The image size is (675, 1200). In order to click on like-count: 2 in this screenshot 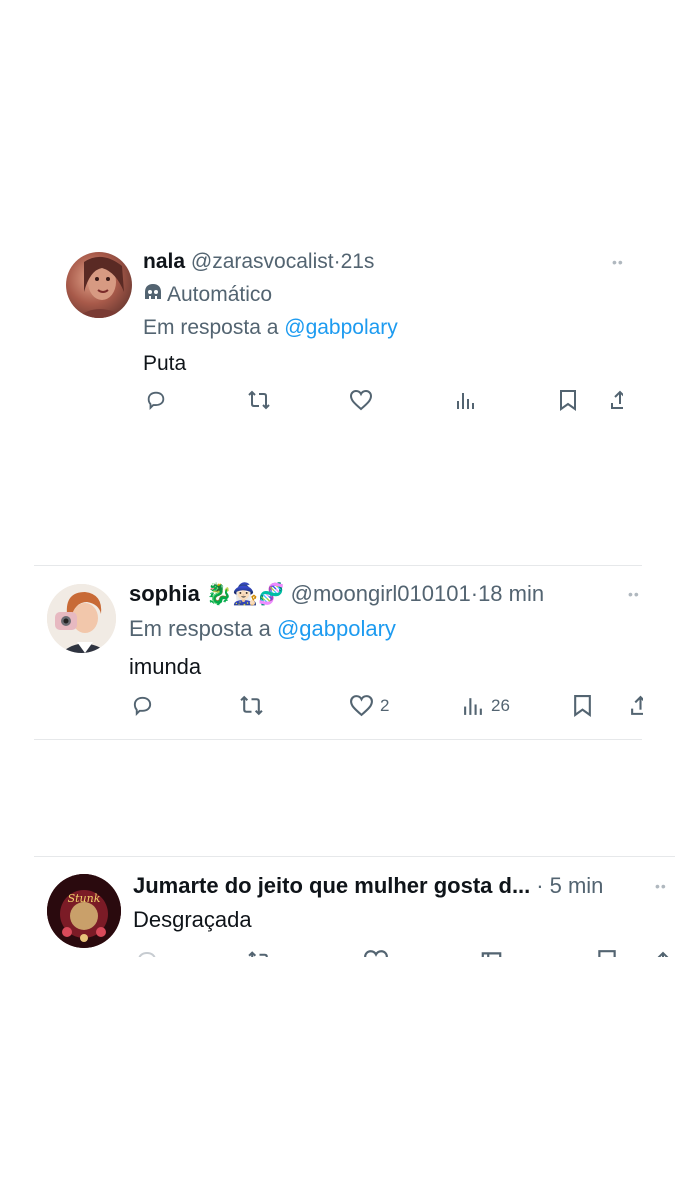, I will do `click(385, 705)`.